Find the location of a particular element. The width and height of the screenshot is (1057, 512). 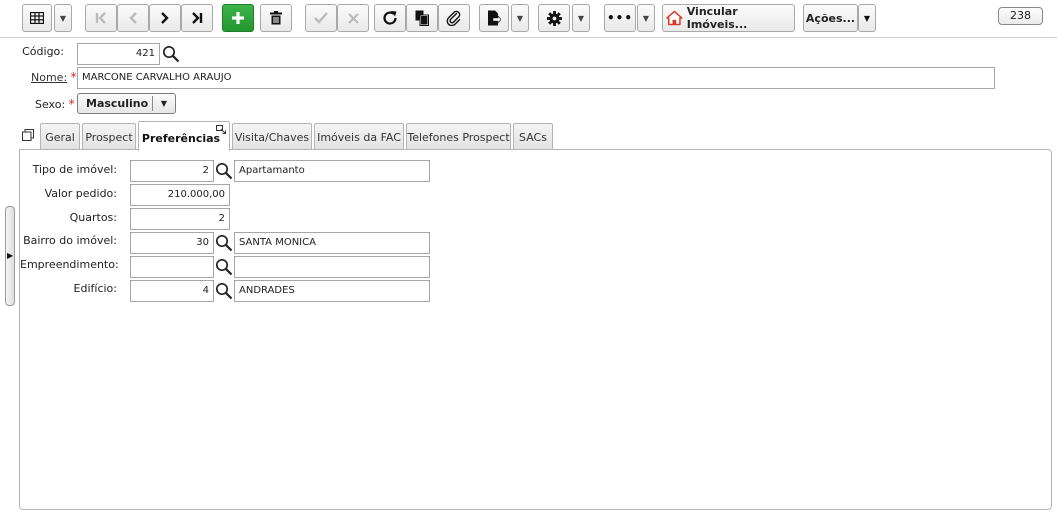

add-record-button is located at coordinates (238, 18).